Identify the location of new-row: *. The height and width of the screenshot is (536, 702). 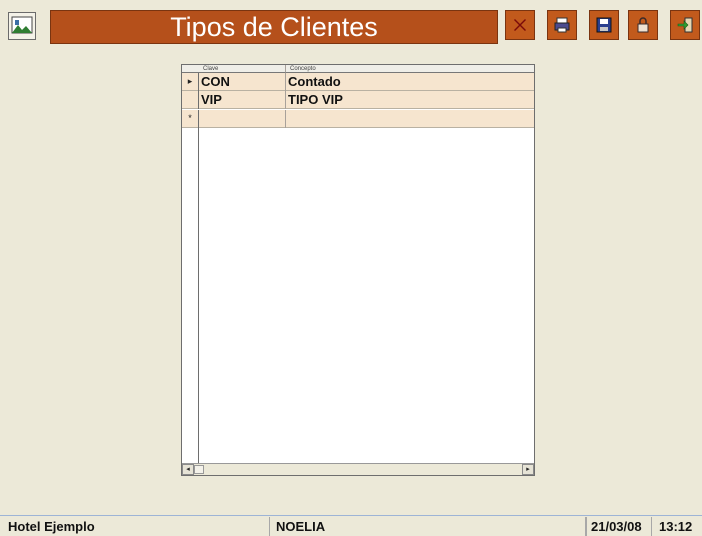
(358, 119).